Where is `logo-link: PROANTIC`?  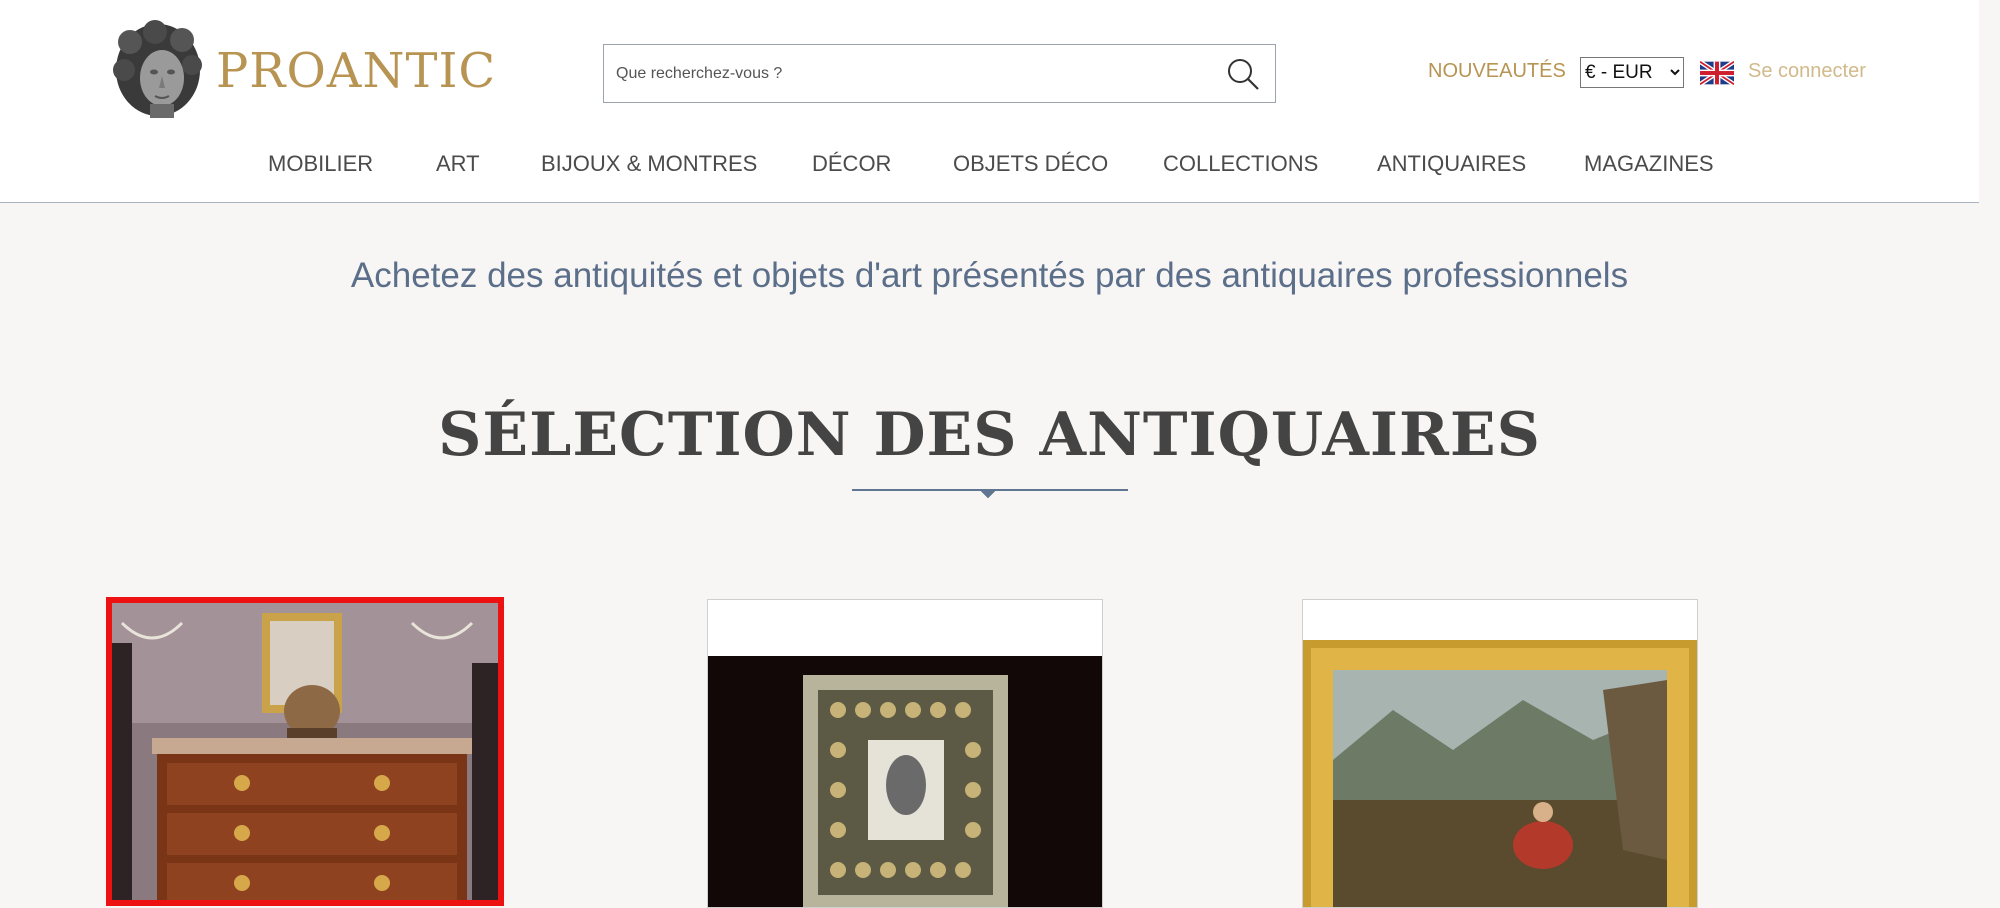
logo-link: PROANTIC is located at coordinates (303, 71).